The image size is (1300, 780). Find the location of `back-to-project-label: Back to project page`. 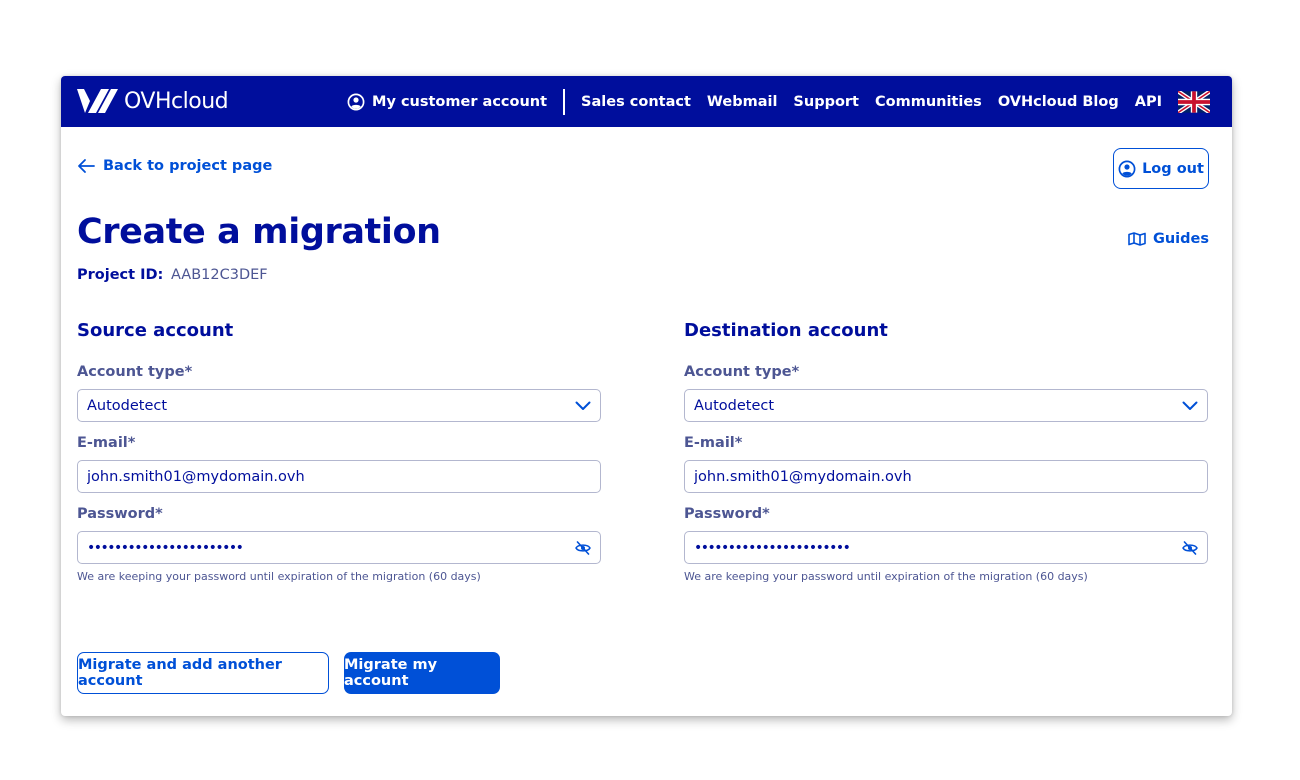

back-to-project-label: Back to project page is located at coordinates (188, 166).